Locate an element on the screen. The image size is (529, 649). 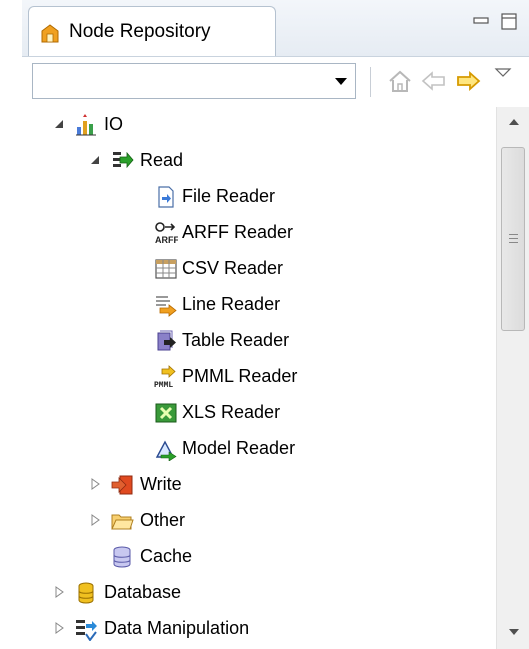
xls-reader-icon is located at coordinates (166, 413).